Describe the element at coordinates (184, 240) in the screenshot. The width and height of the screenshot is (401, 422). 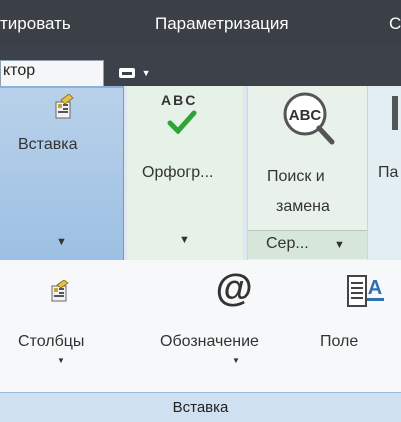
I see `spelling-dropdown-icon: ▼` at that location.